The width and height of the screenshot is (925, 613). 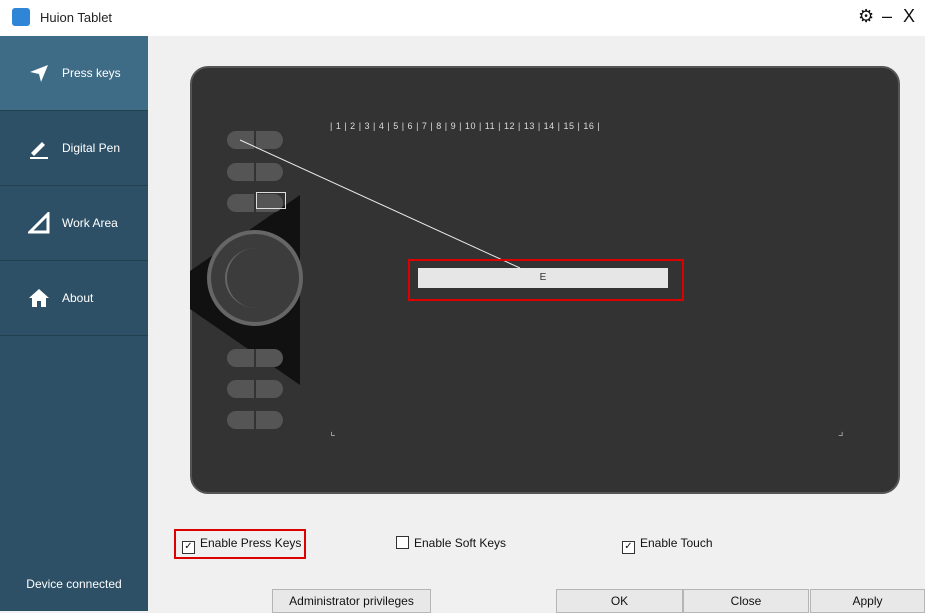 I want to click on corner-mark: ⌞, so click(x=333, y=431).